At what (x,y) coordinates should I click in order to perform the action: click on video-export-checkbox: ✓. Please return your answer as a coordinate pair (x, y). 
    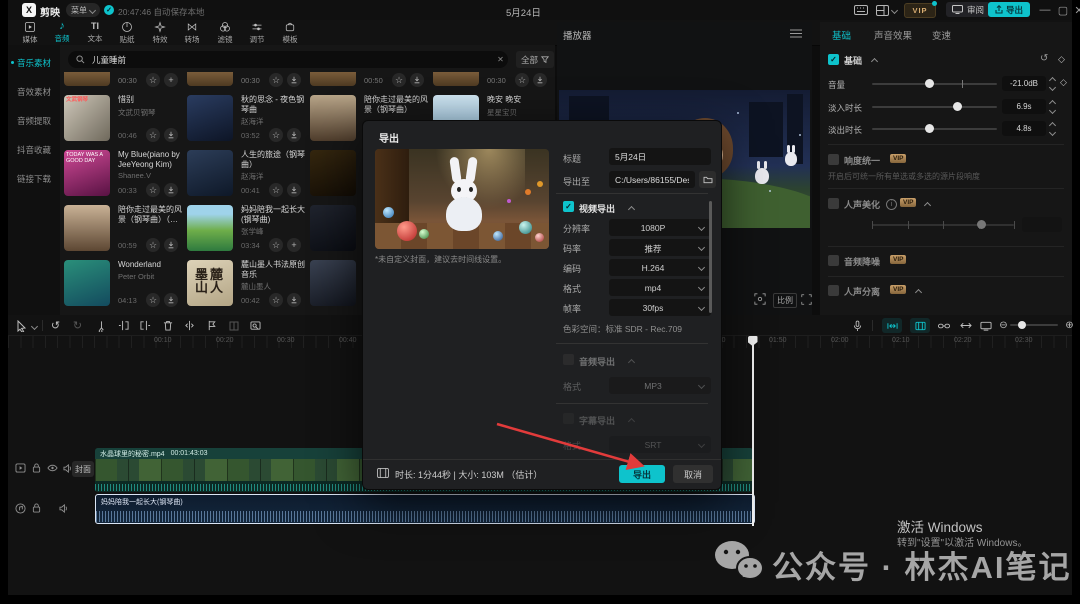
    Looking at the image, I should click on (568, 206).